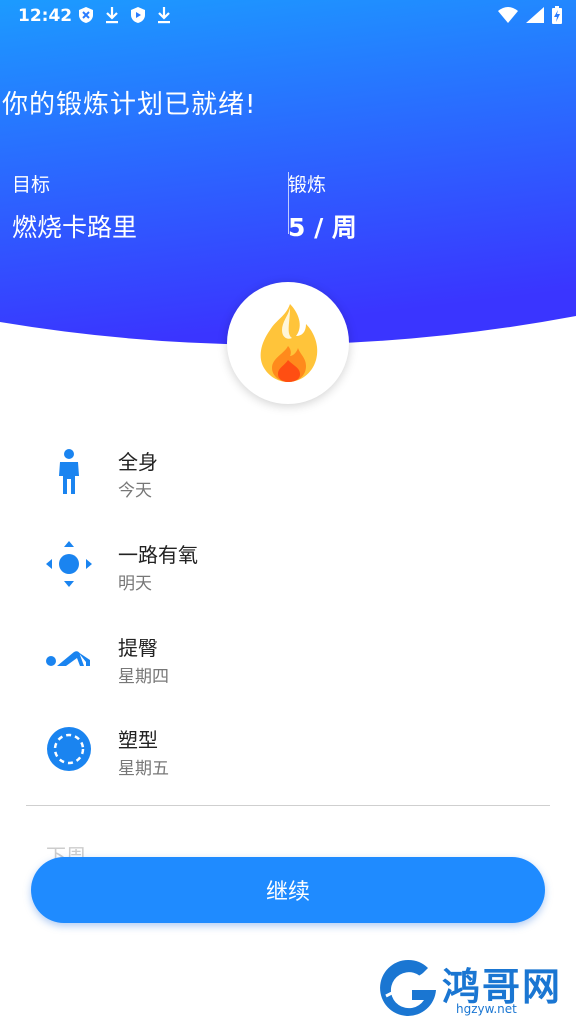  What do you see at coordinates (408, 987) in the screenshot?
I see `watermark-g-icon` at bounding box center [408, 987].